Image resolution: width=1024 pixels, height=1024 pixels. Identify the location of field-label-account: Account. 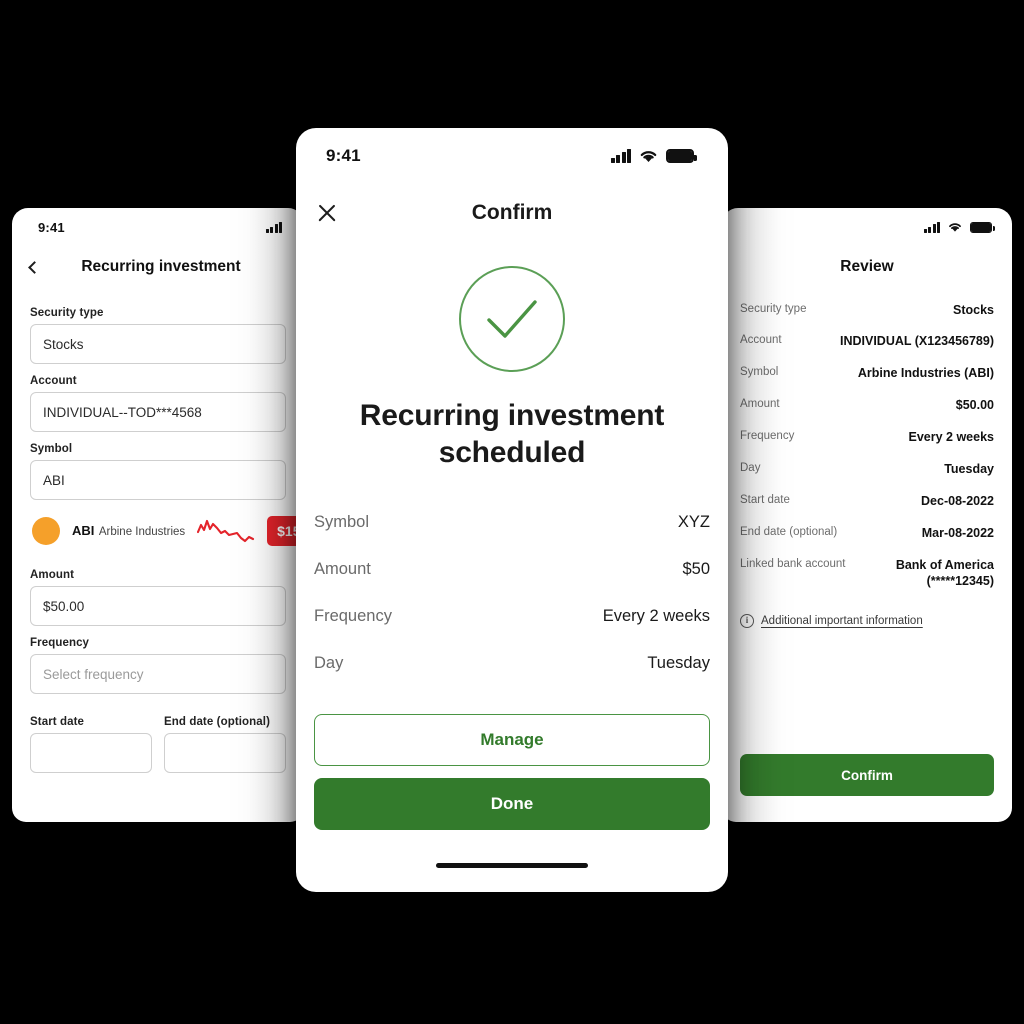
(53, 381).